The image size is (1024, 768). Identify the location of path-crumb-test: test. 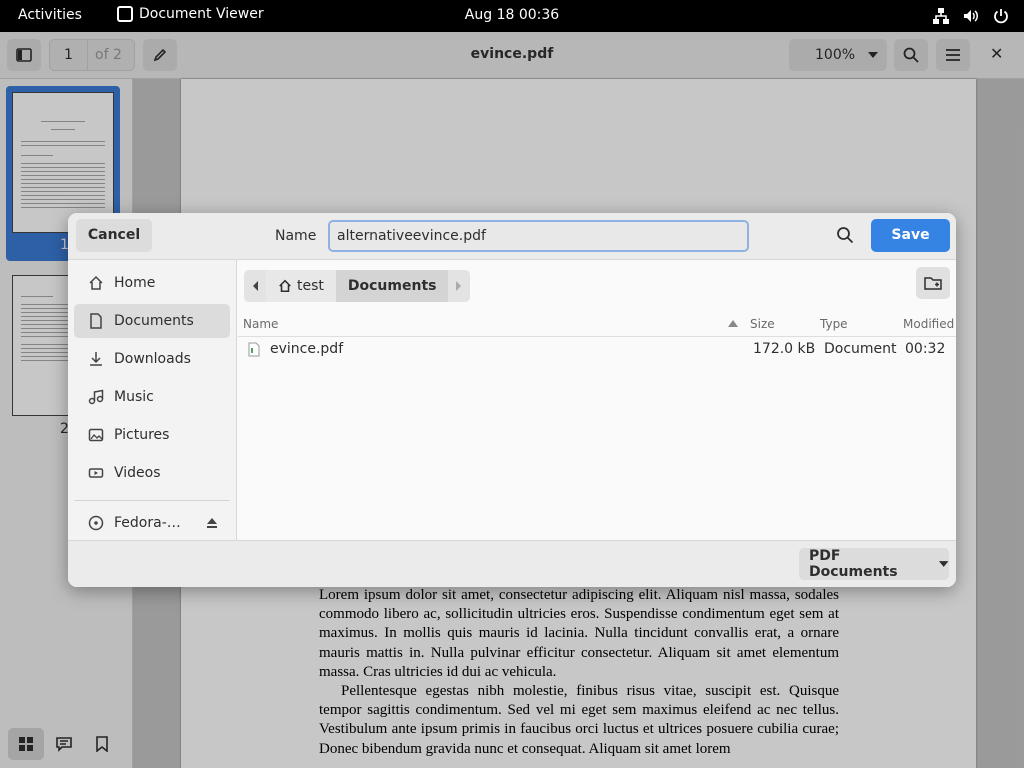
(301, 286).